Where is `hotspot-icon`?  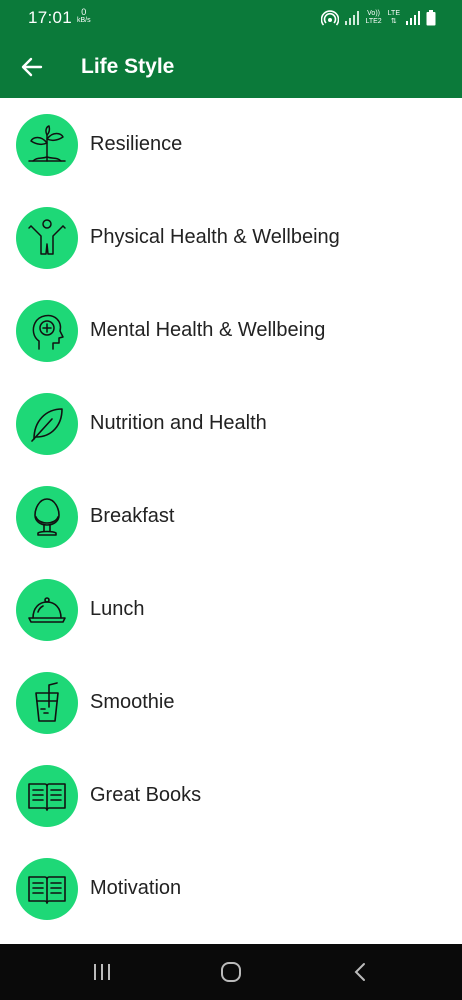 hotspot-icon is located at coordinates (330, 18).